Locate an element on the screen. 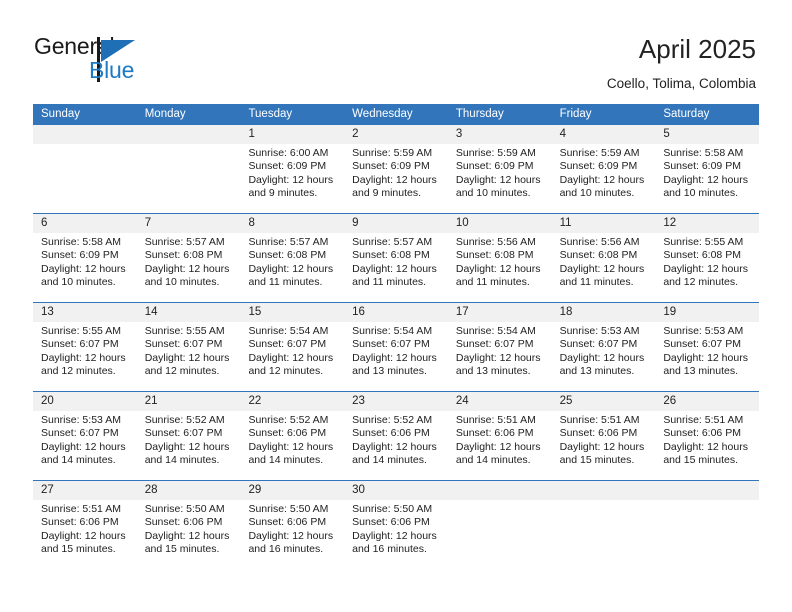 The image size is (792, 612). day-number: 25 is located at coordinates (604, 401).